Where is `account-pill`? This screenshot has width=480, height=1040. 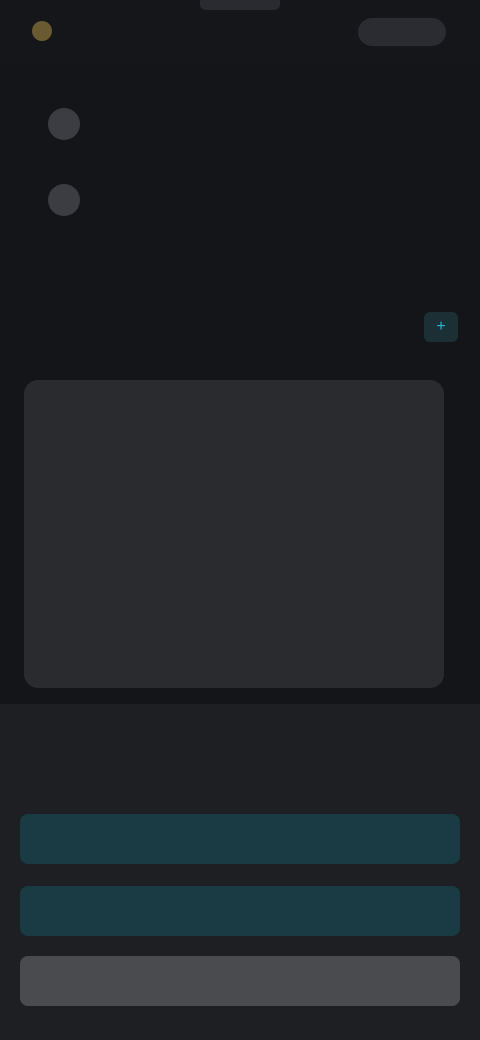 account-pill is located at coordinates (402, 32).